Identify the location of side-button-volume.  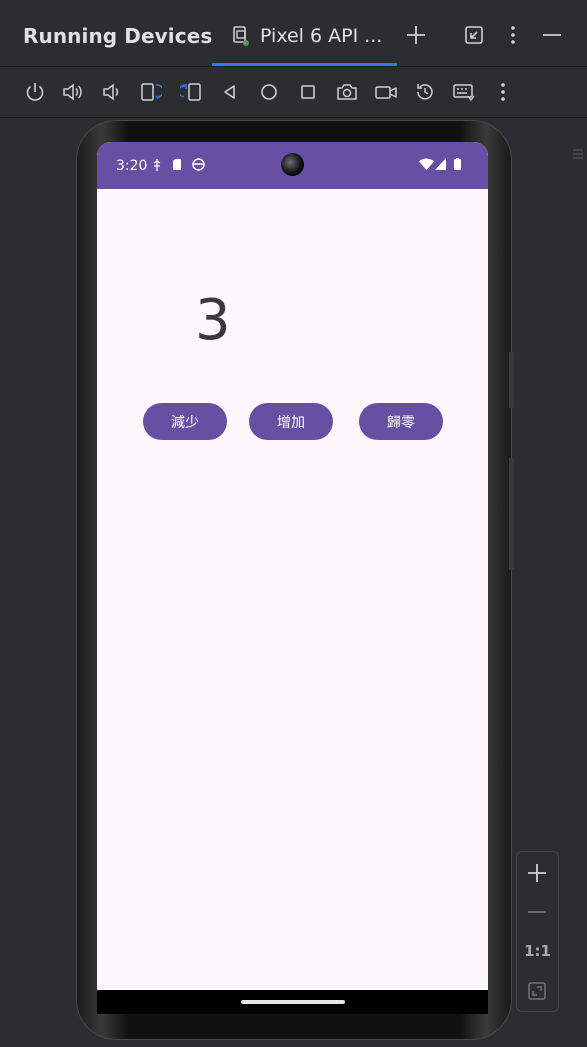
(511, 514).